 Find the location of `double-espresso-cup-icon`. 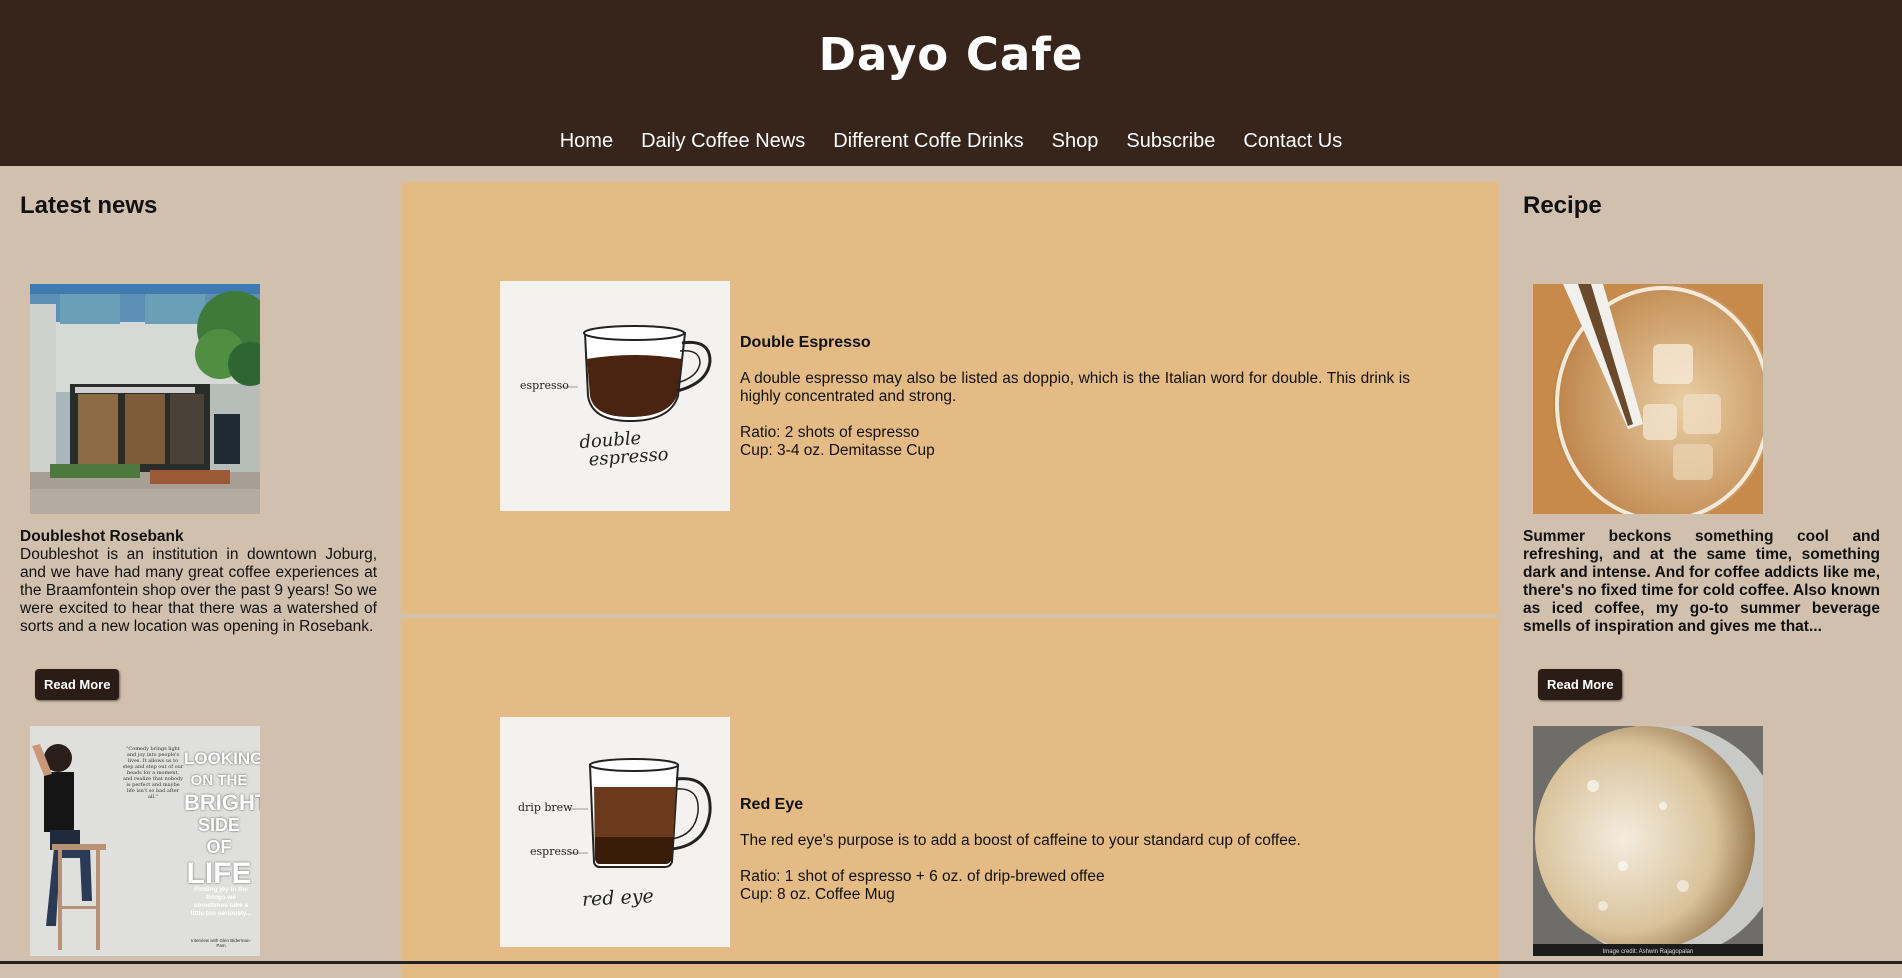

double-espresso-cup-icon is located at coordinates (615, 396).